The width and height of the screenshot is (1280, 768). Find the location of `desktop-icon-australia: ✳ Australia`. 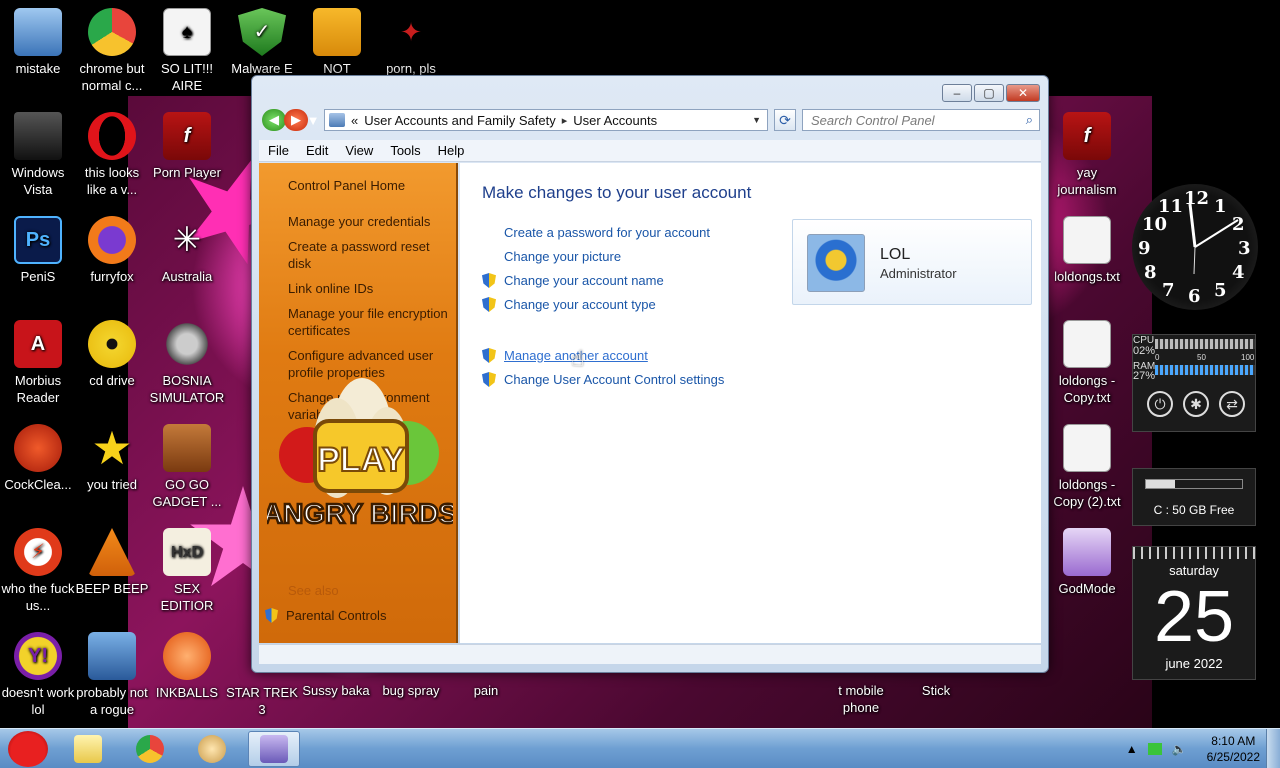

desktop-icon-australia: ✳ Australia is located at coordinates (187, 250).